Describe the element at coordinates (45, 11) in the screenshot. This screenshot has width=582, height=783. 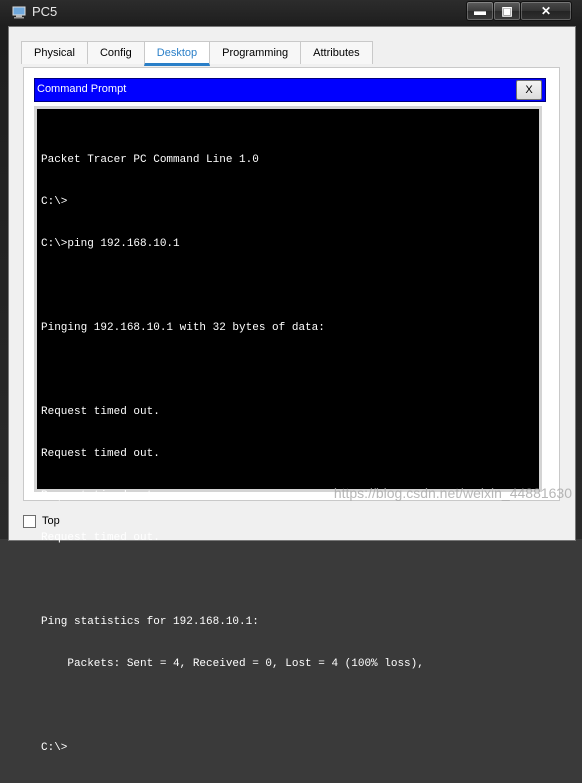
I see `window-title: PC5` at that location.